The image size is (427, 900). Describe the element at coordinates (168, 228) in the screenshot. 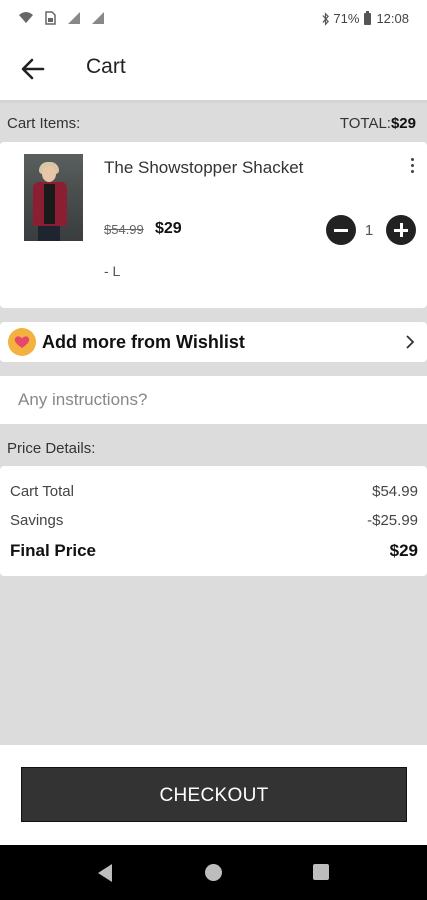

I see `sale-price: $29` at that location.